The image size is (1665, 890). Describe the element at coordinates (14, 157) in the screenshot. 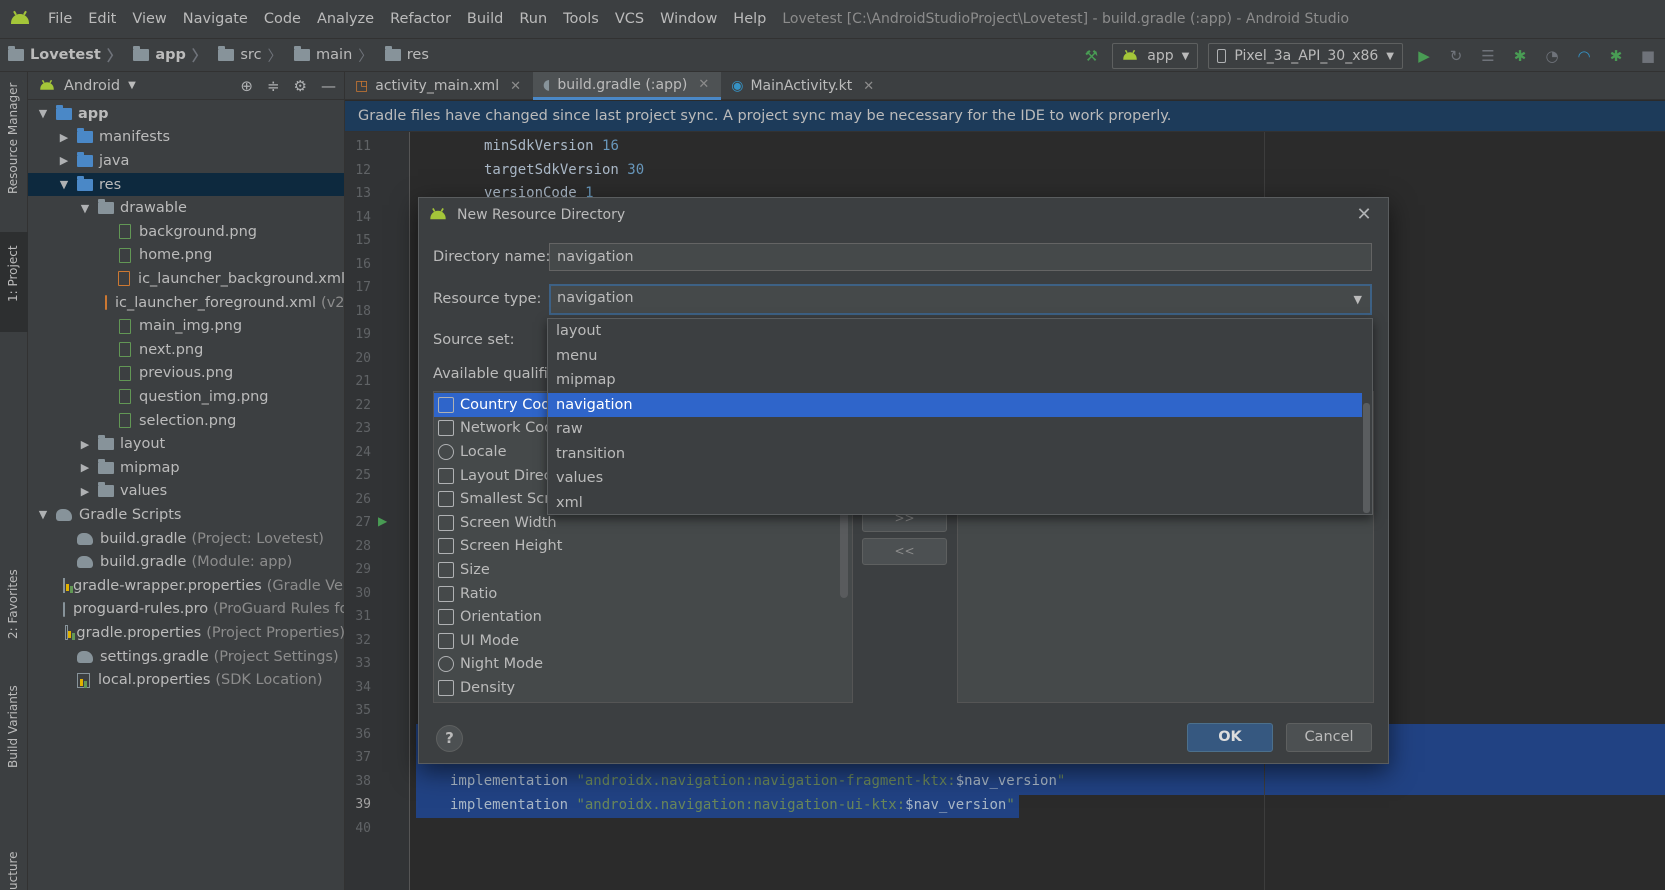

I see `resource-manager-tab: Resource Manager` at that location.